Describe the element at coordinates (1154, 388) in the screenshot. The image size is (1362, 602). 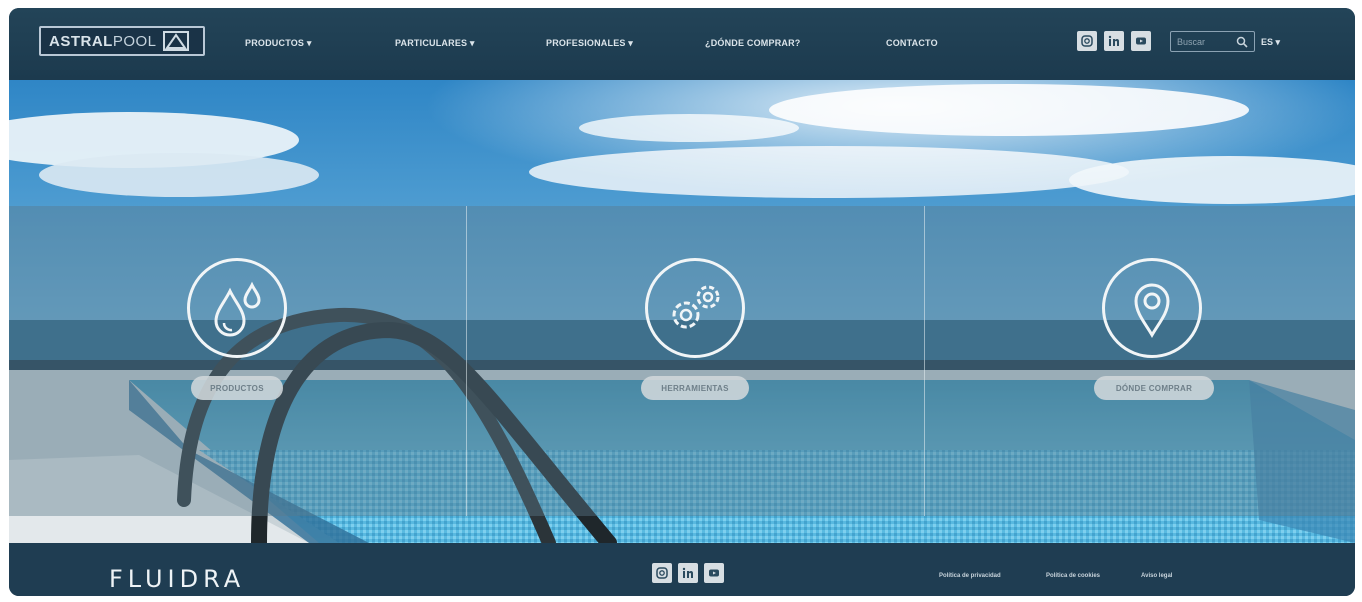
I see `donde-comprar-button: DÓNDE COMPRAR` at that location.